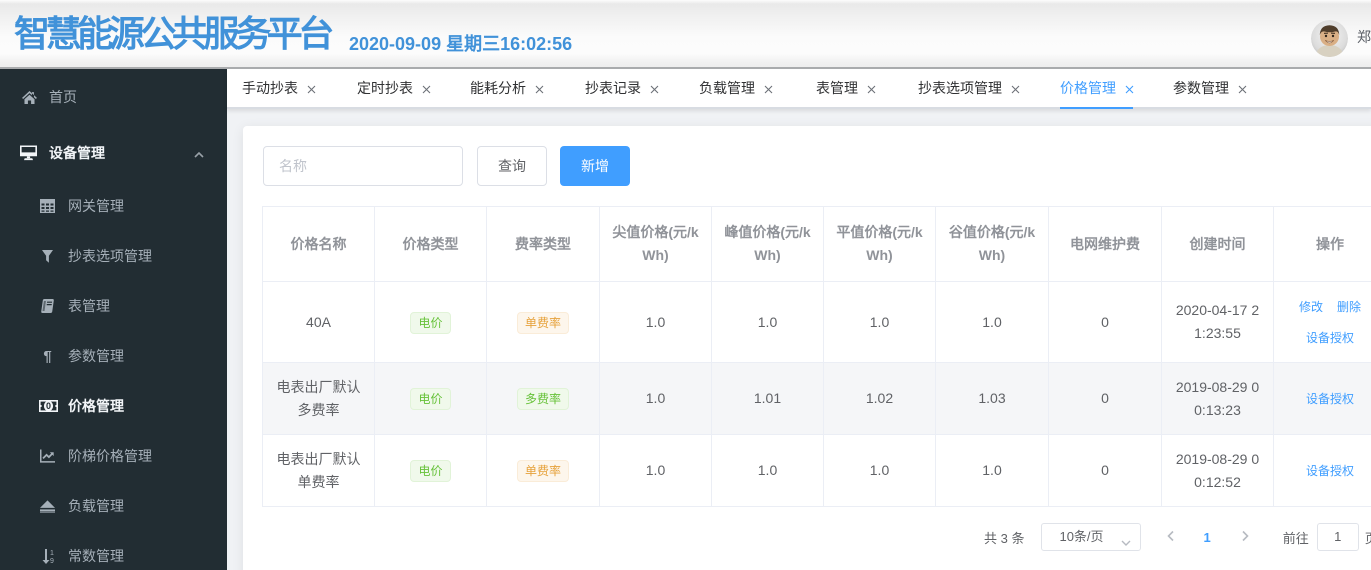  What do you see at coordinates (52, 553) in the screenshot?
I see `svg-text: 1` at bounding box center [52, 553].